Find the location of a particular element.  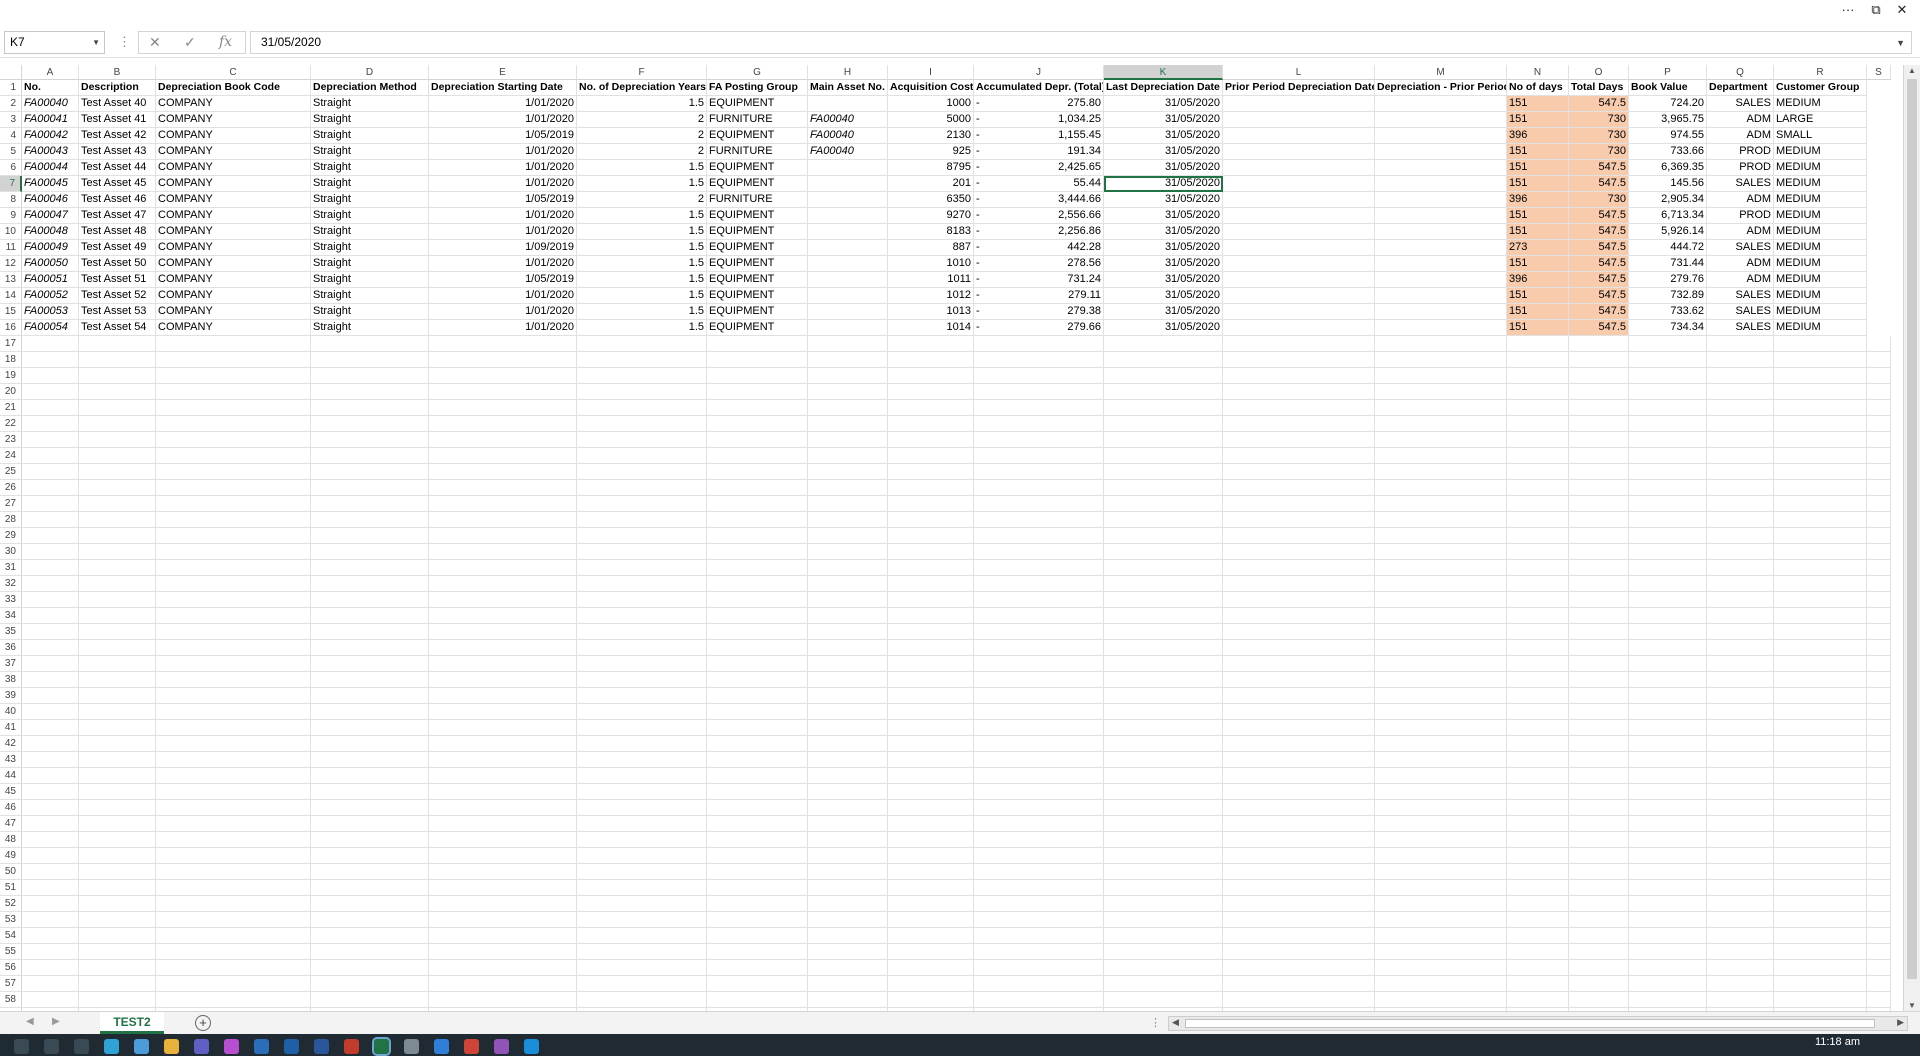

split-handle-icon: ⋮ is located at coordinates (1155, 1022).